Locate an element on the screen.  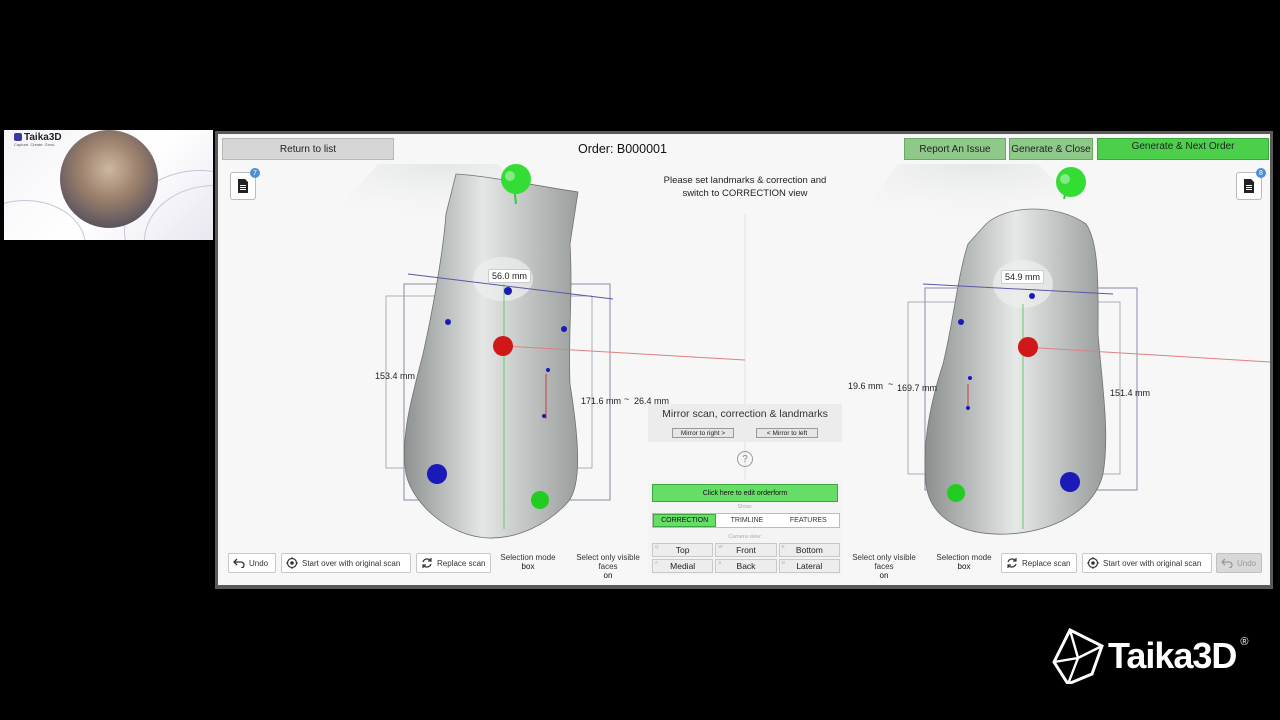
right-selection-mode: Selection mode box is located at coordinates (964, 562).